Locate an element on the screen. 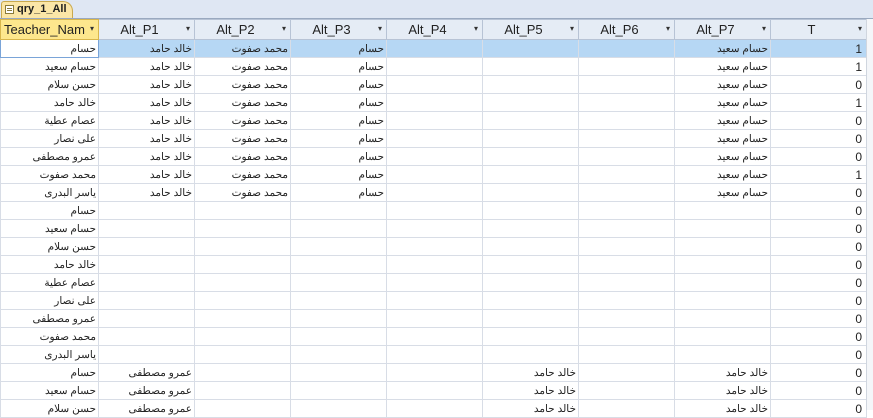 This screenshot has height=418, width=873. table-row: حسام سعيد عمرو مصطفى خالد حامد خالد حامد 0 is located at coordinates (433, 390).